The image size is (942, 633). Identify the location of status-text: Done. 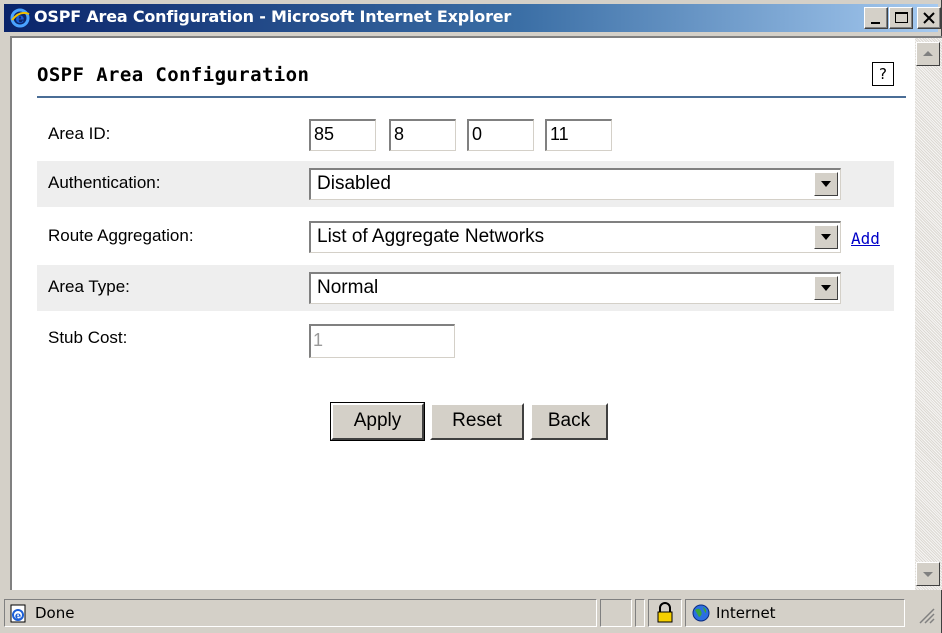
(55, 613).